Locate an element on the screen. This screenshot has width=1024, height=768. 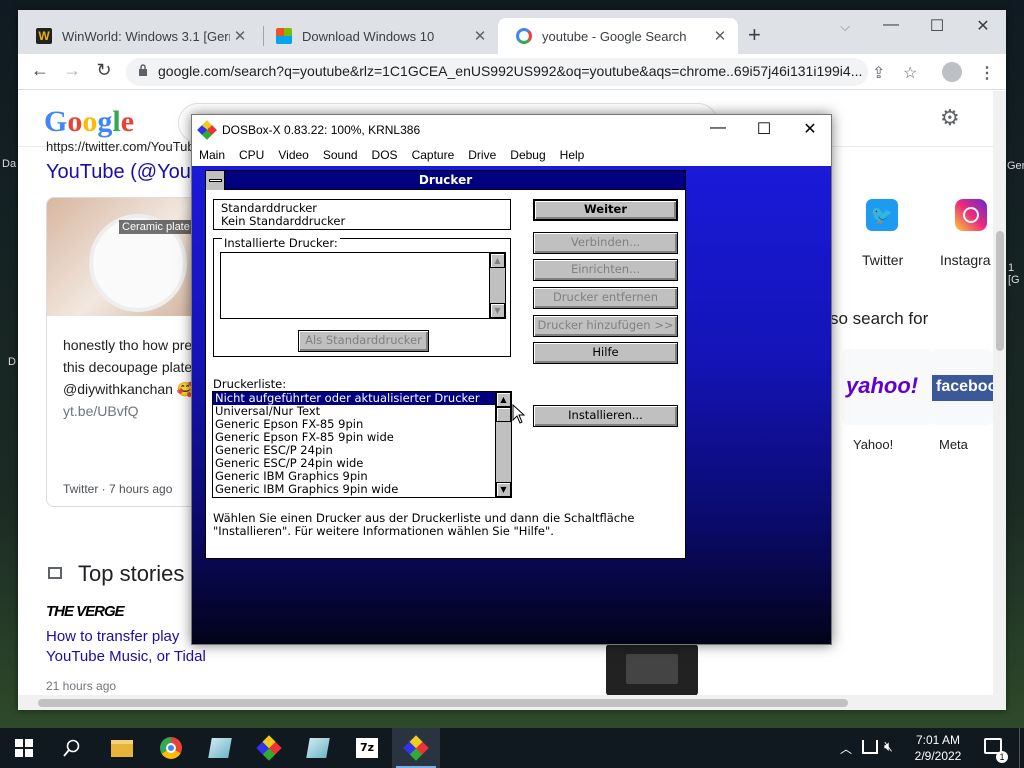
start-button is located at coordinates (24, 748).